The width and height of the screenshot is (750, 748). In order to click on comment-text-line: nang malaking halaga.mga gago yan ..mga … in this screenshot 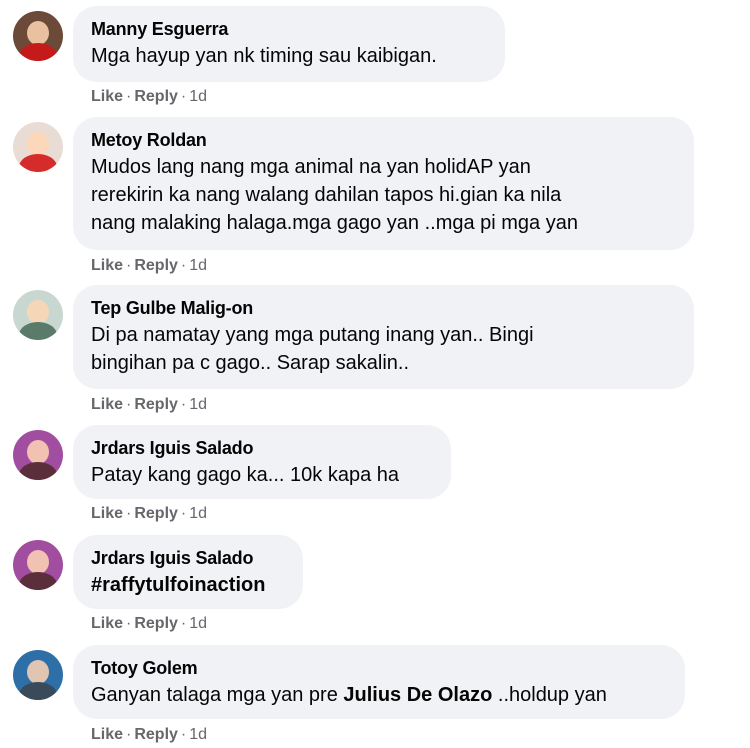, I will do `click(334, 223)`.